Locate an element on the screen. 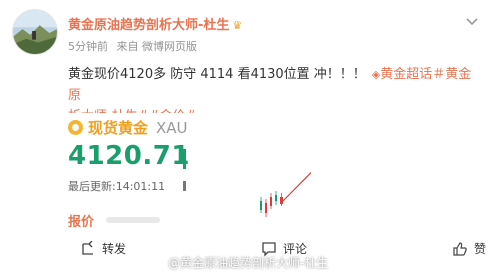 Image resolution: width=489 pixels, height=277 pixels. post-meta: 5分钟前 来自 微博网页版 is located at coordinates (135, 46).